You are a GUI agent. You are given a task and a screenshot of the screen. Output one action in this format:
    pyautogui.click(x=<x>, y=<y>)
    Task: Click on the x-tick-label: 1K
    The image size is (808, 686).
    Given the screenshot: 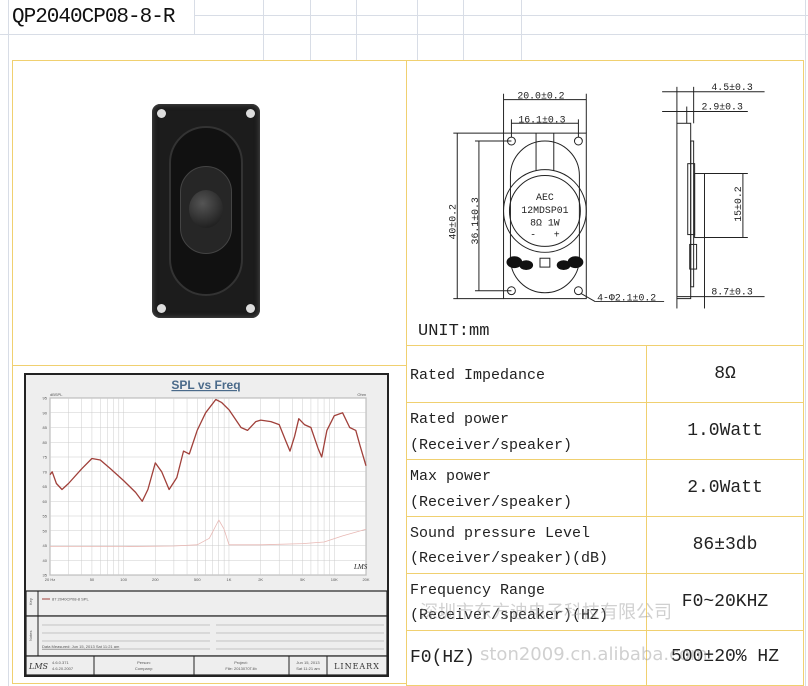 What is the action you would take?
    pyautogui.click(x=229, y=579)
    